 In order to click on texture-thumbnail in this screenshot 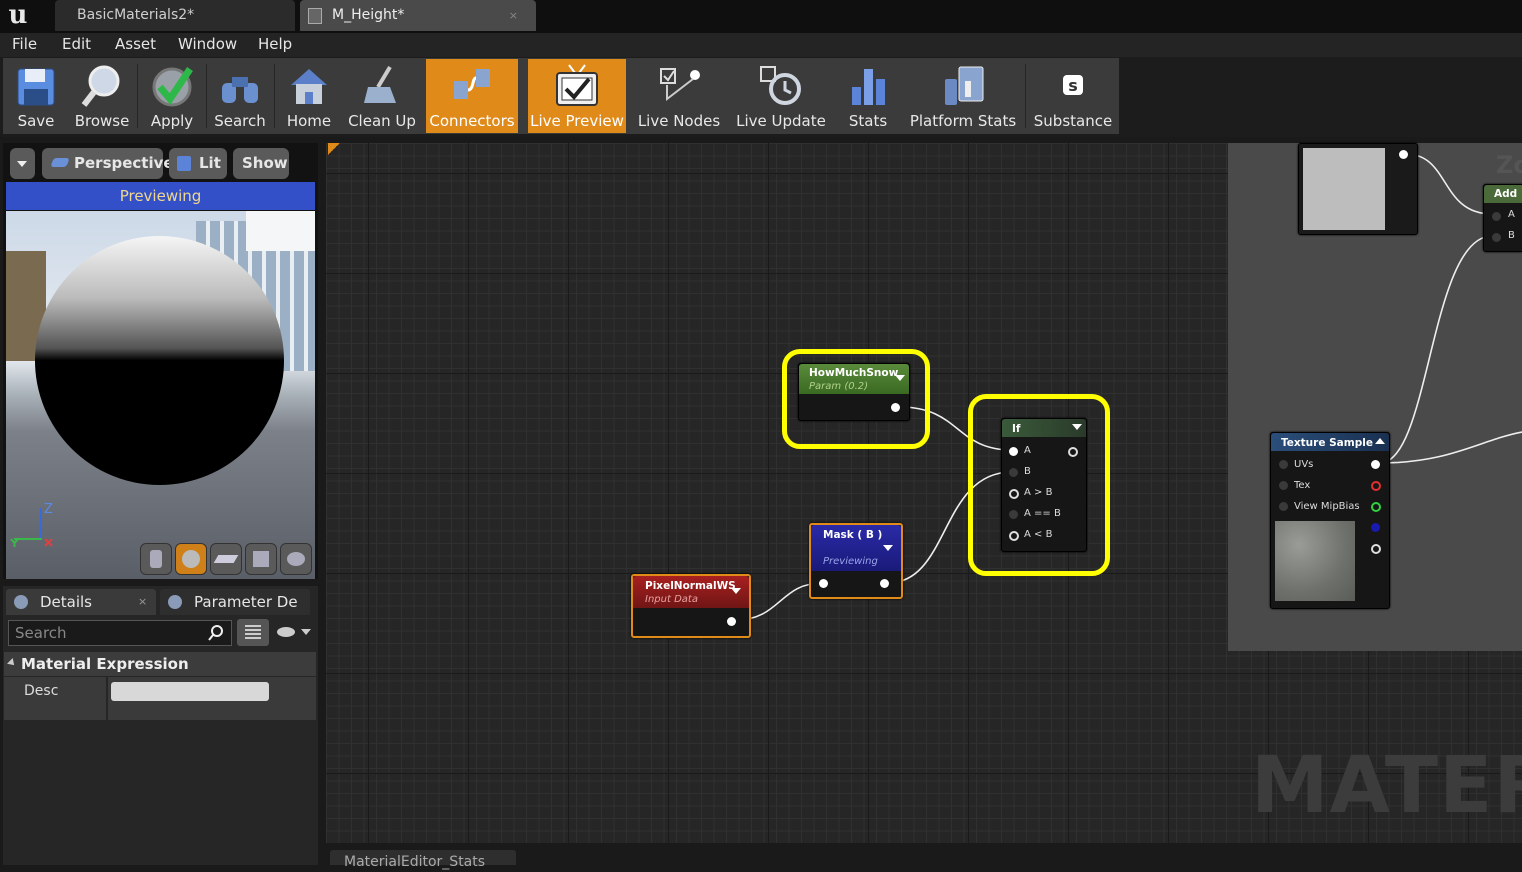, I will do `click(1315, 561)`.